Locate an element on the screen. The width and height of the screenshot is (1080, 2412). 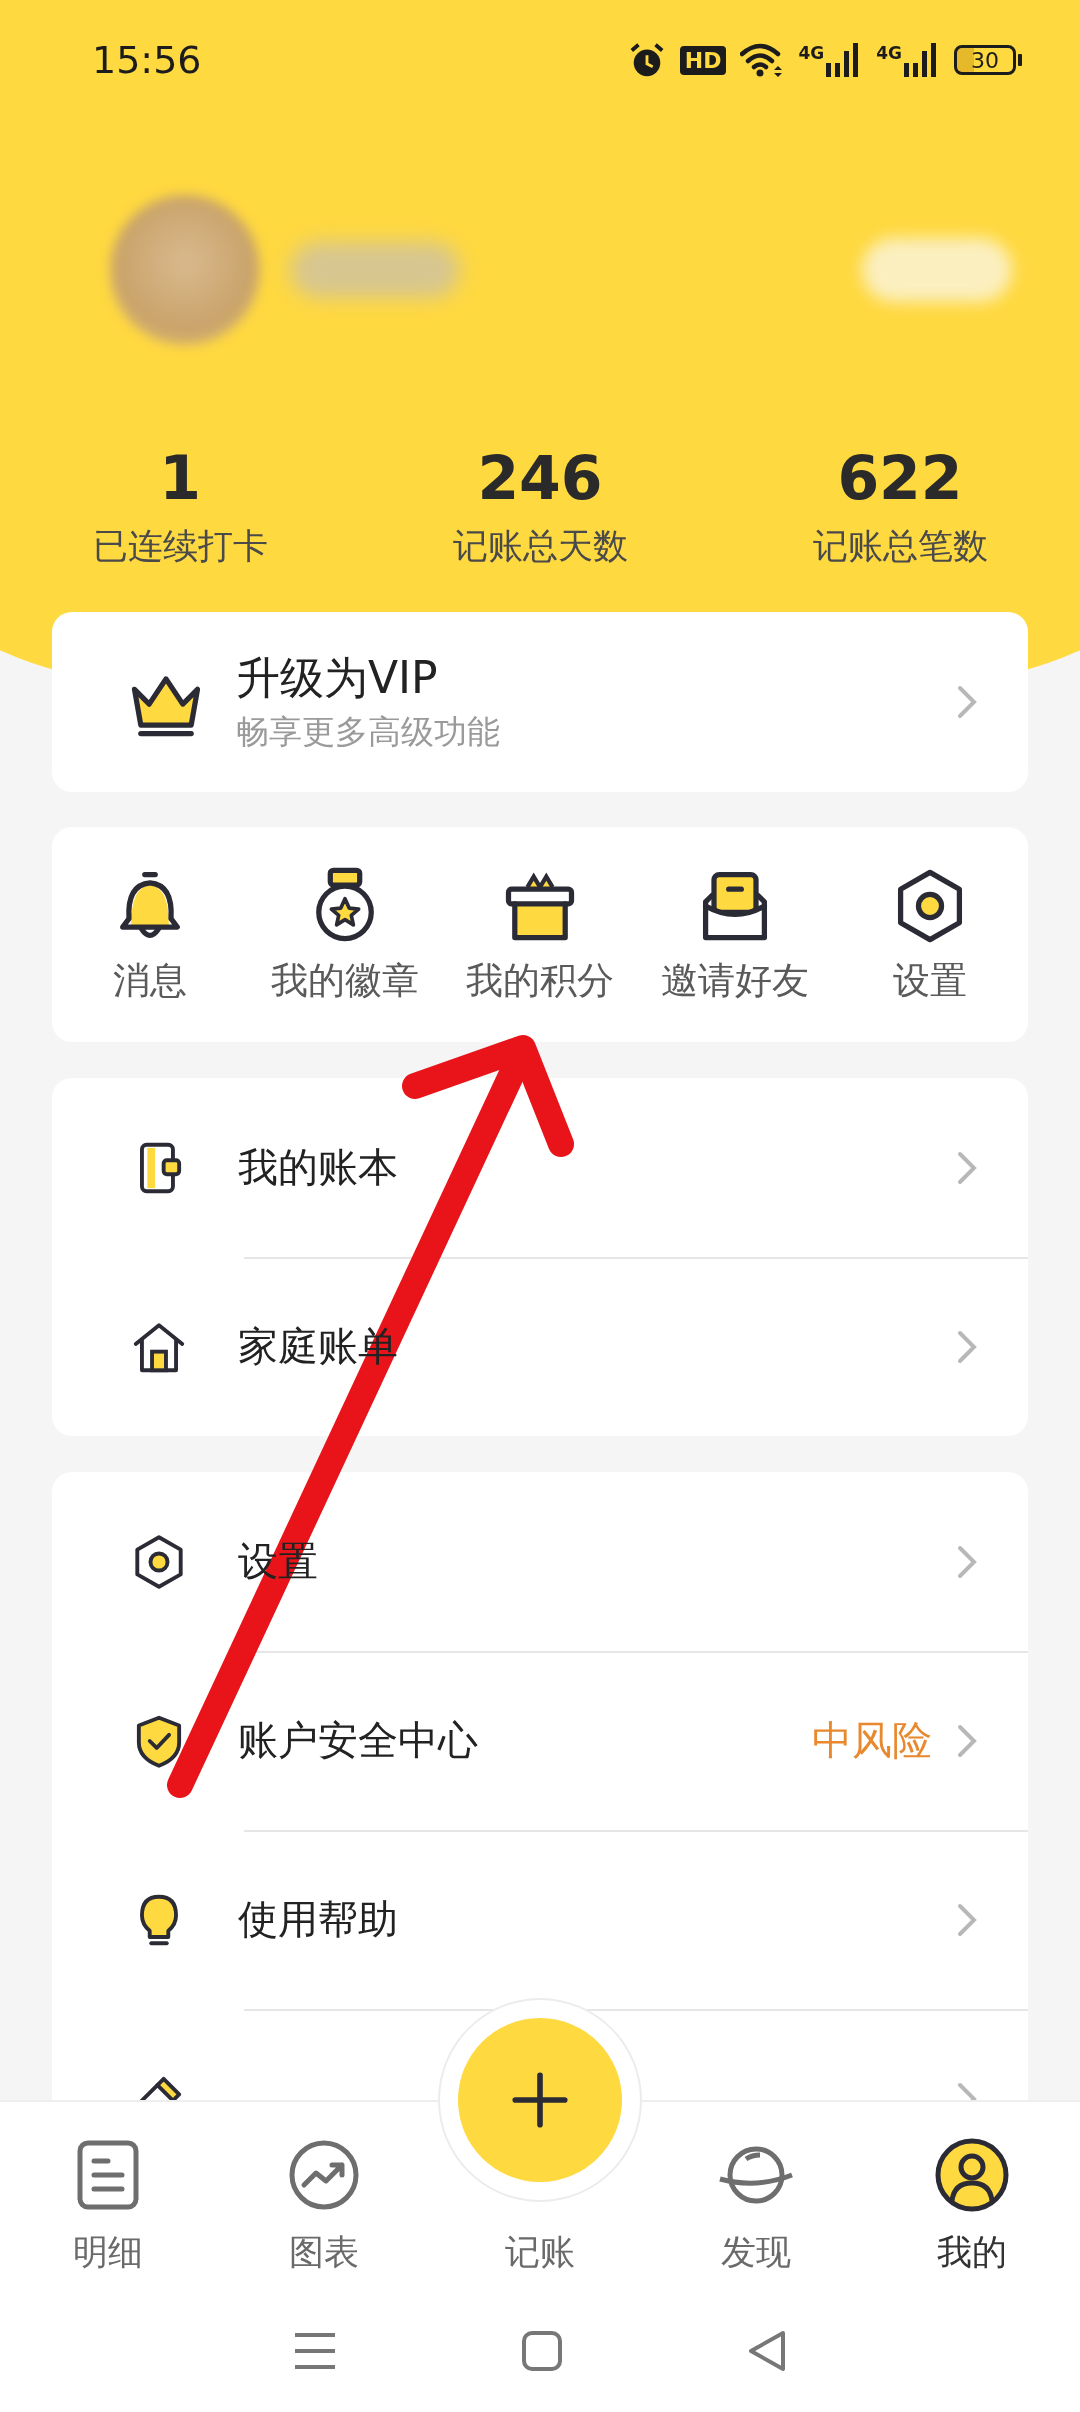
nav-tab: 明细 is located at coordinates (108, 2196).